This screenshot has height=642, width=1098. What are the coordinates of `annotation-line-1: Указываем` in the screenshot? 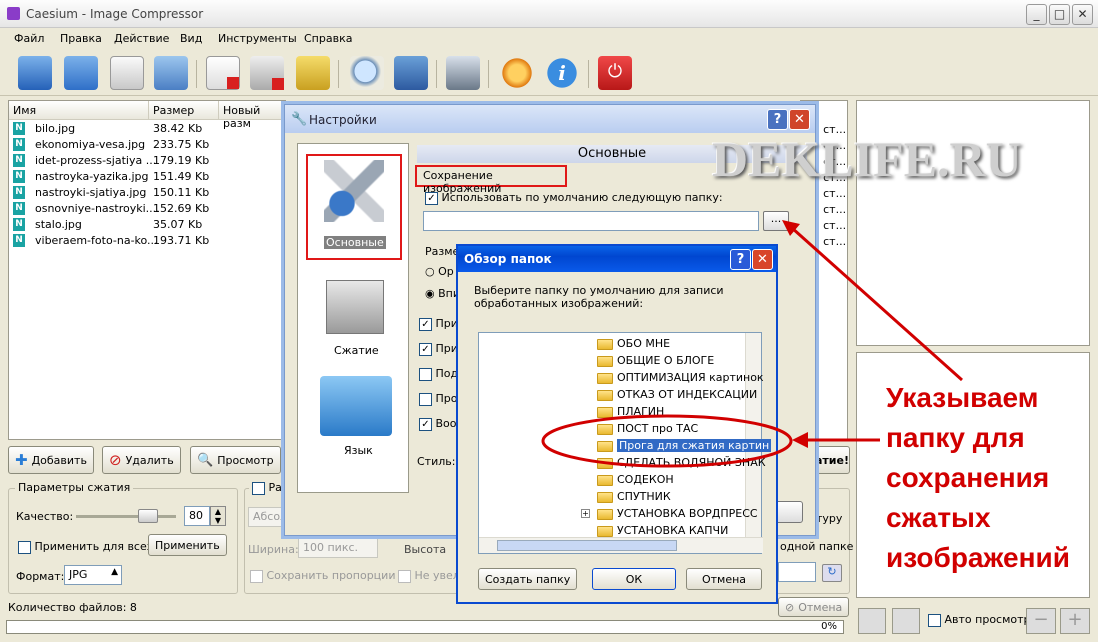 It's located at (962, 397).